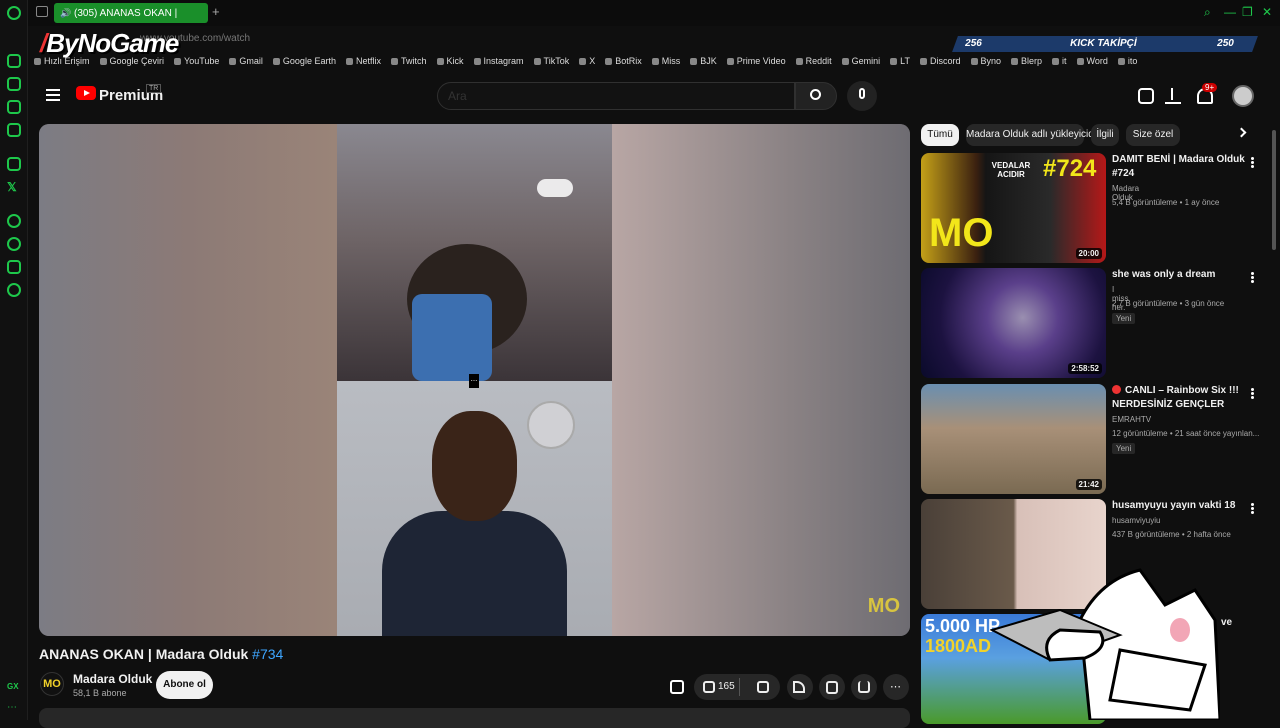 Image resolution: width=1280 pixels, height=728 pixels. What do you see at coordinates (13, 686) in the screenshot?
I see `gx-label: GX` at bounding box center [13, 686].